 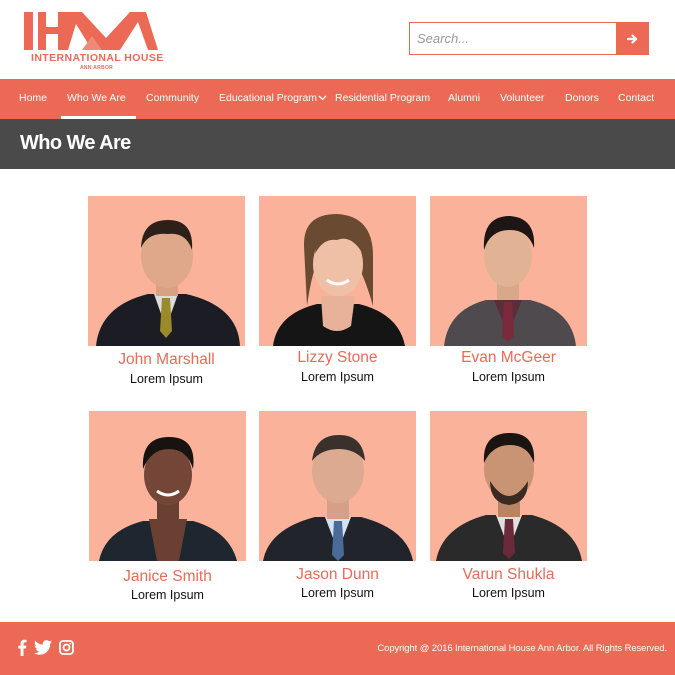 What do you see at coordinates (98, 99) in the screenshot?
I see `nav-item-who-we-are: Who We Are` at bounding box center [98, 99].